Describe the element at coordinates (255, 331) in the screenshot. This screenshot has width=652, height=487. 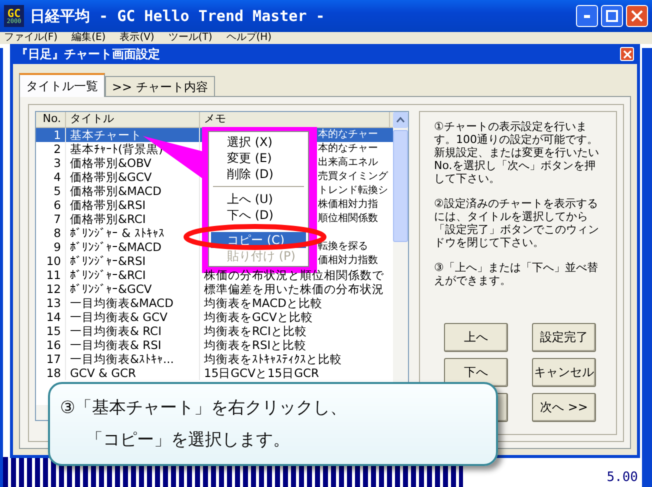
I see `memo-cell-text: 均衡表をRCIと比較` at that location.